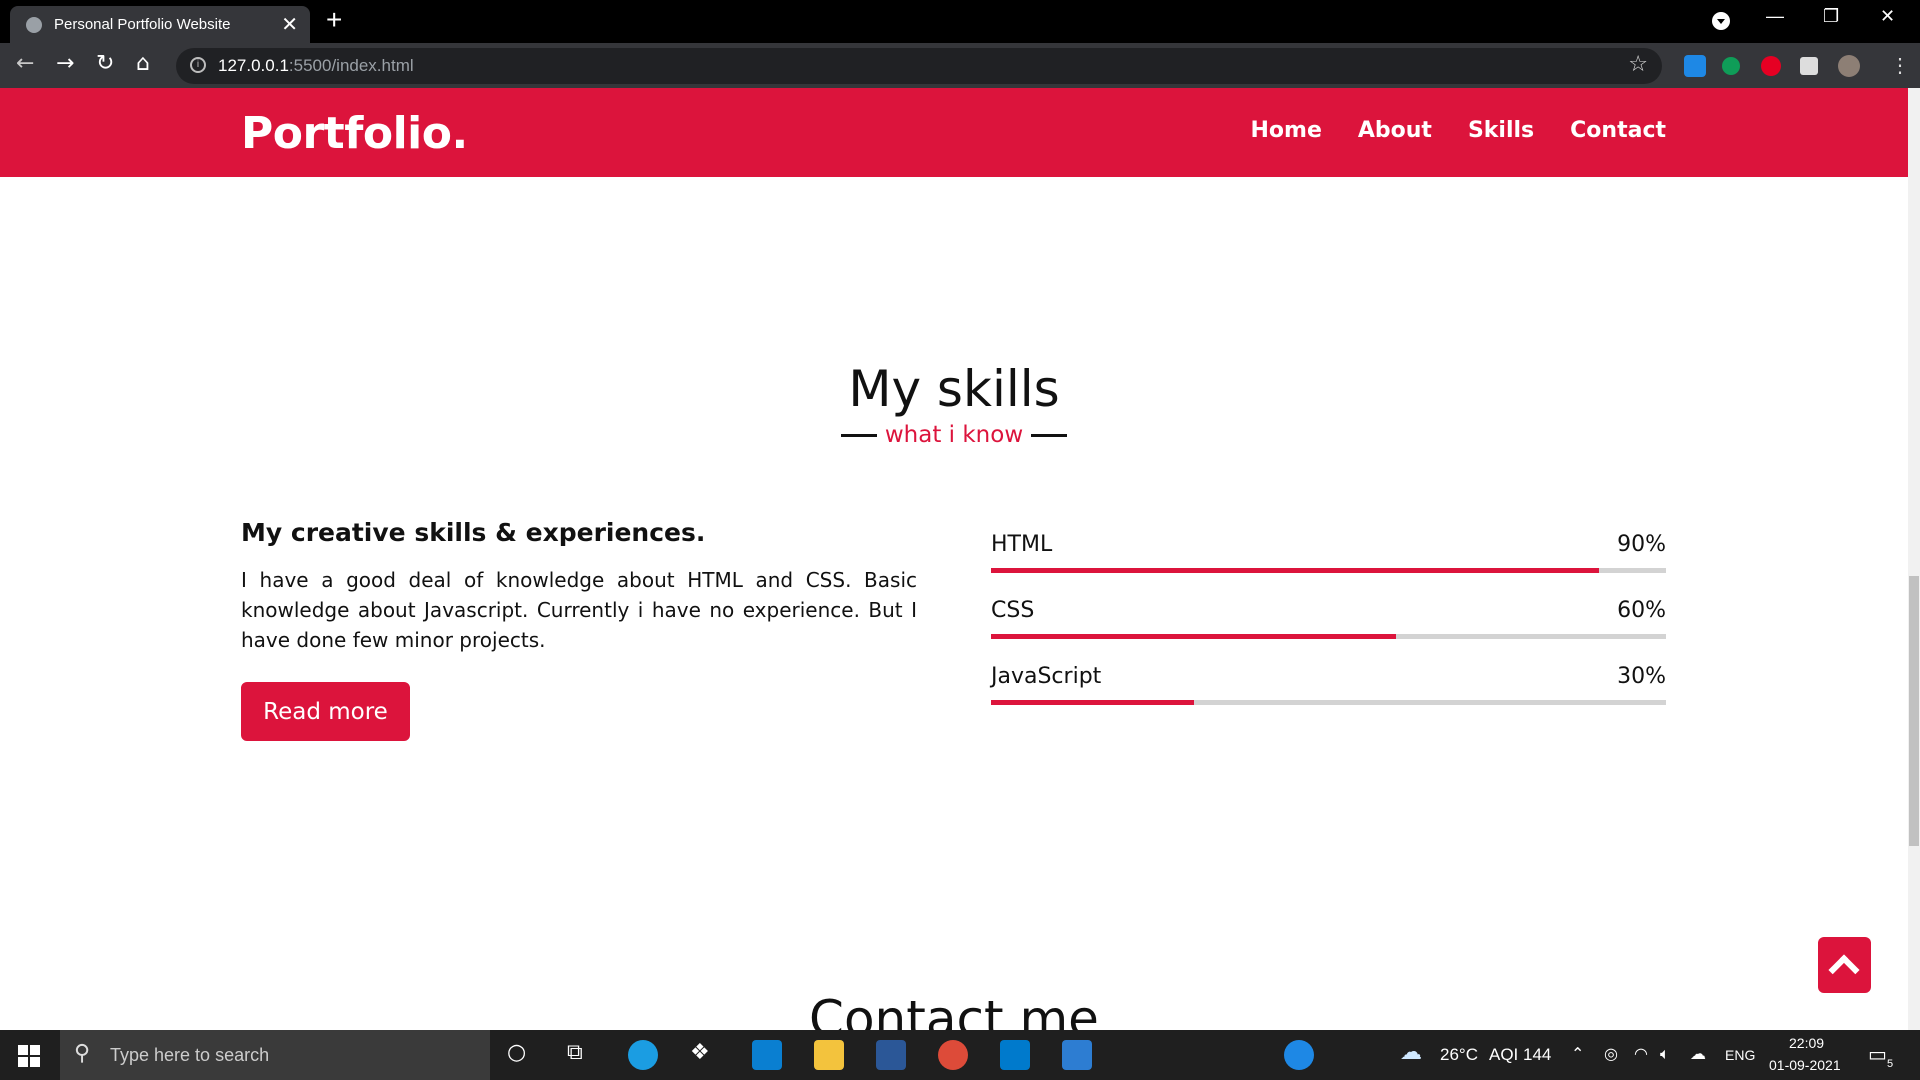 This screenshot has width=1920, height=1080. Describe the element at coordinates (1395, 130) in the screenshot. I see `nav-about: About` at that location.